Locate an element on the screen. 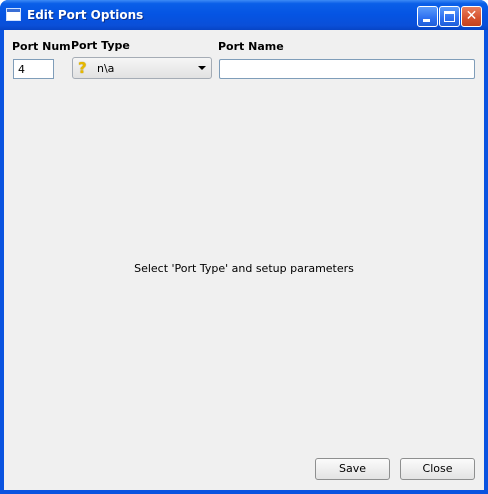 The width and height of the screenshot is (488, 494). port-name-input is located at coordinates (347, 69).